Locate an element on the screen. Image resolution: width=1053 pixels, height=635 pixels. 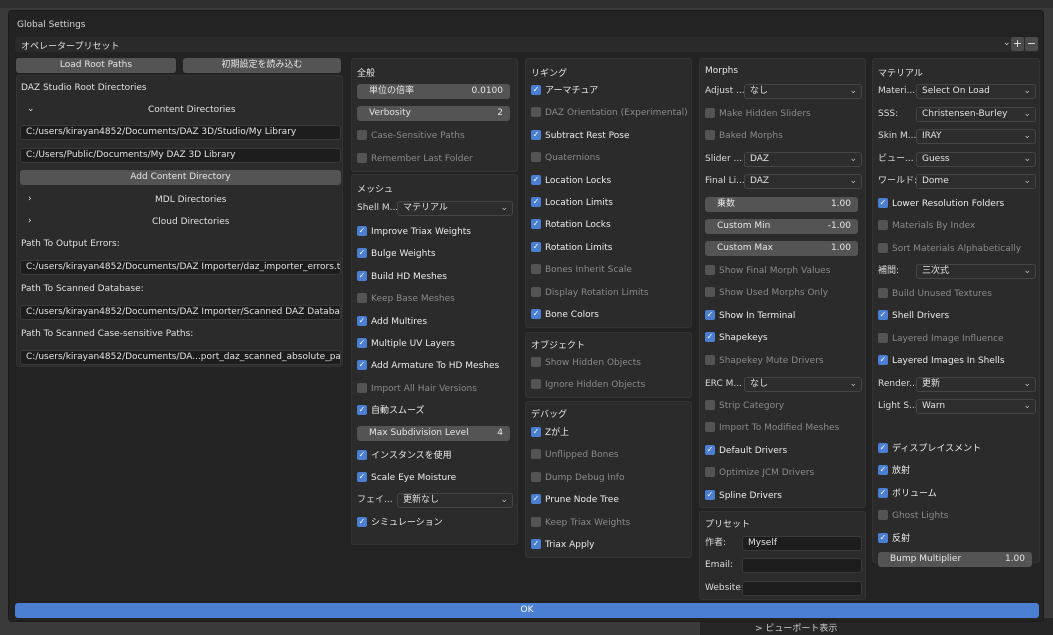
checkbox-row: Shapekey Mute Drivers is located at coordinates (764, 361).